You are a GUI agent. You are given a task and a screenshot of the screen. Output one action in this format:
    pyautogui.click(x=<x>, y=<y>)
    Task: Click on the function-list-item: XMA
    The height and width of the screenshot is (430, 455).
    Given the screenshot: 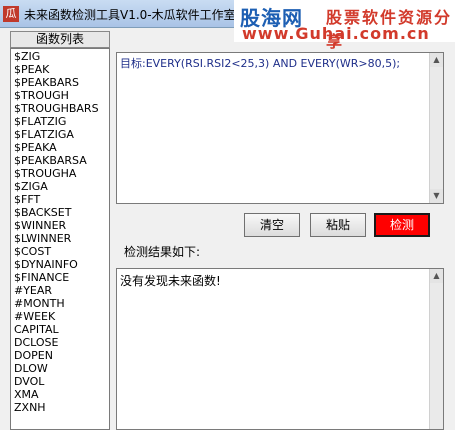 What is the action you would take?
    pyautogui.click(x=61, y=394)
    